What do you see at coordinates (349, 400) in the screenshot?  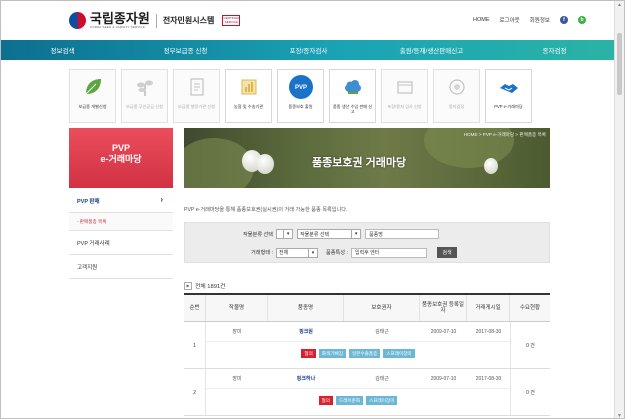 I see `tag-badge: 드레이춘화` at bounding box center [349, 400].